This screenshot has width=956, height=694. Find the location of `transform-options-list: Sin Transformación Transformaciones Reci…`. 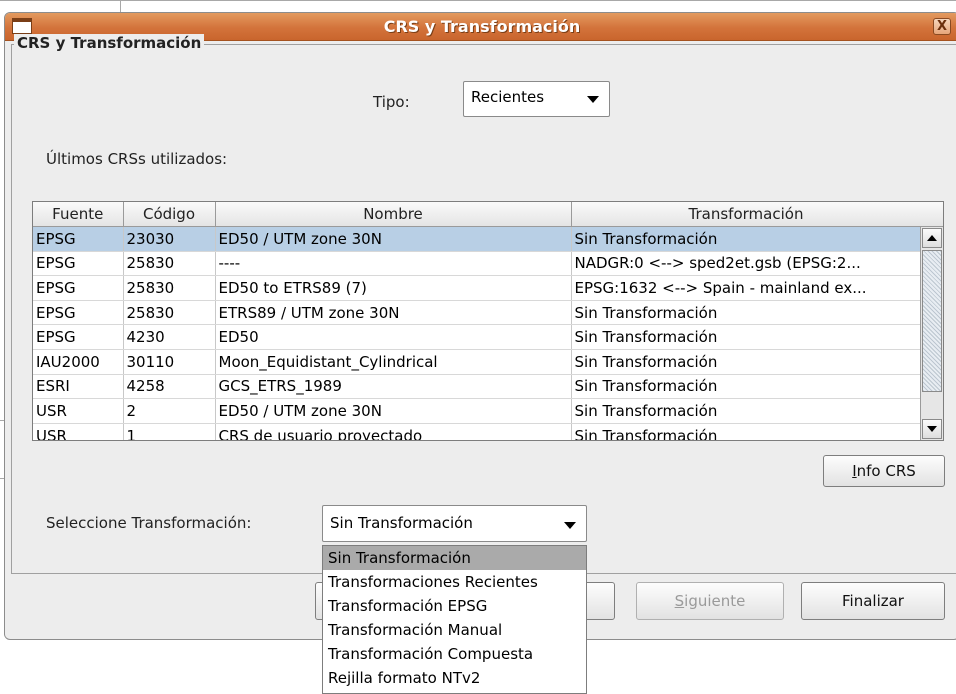

transform-options-list: Sin Transformación Transformaciones Reci… is located at coordinates (454, 619).